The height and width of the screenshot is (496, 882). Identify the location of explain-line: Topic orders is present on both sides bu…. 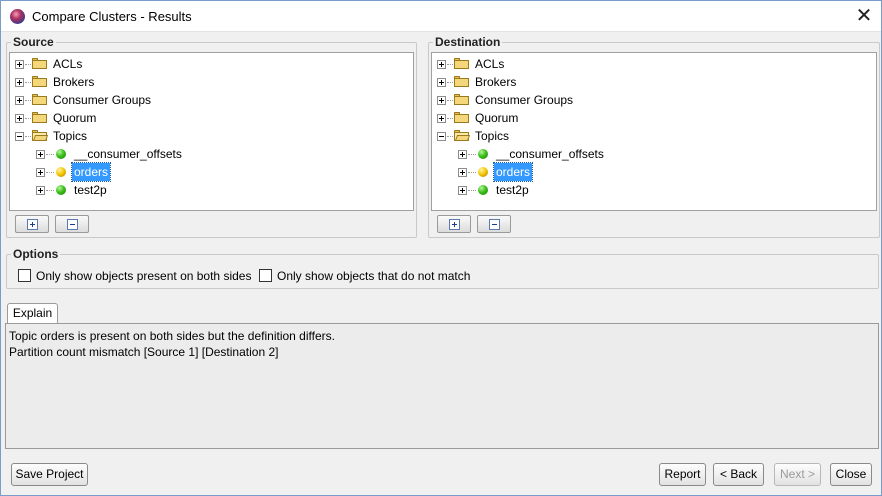
(172, 336).